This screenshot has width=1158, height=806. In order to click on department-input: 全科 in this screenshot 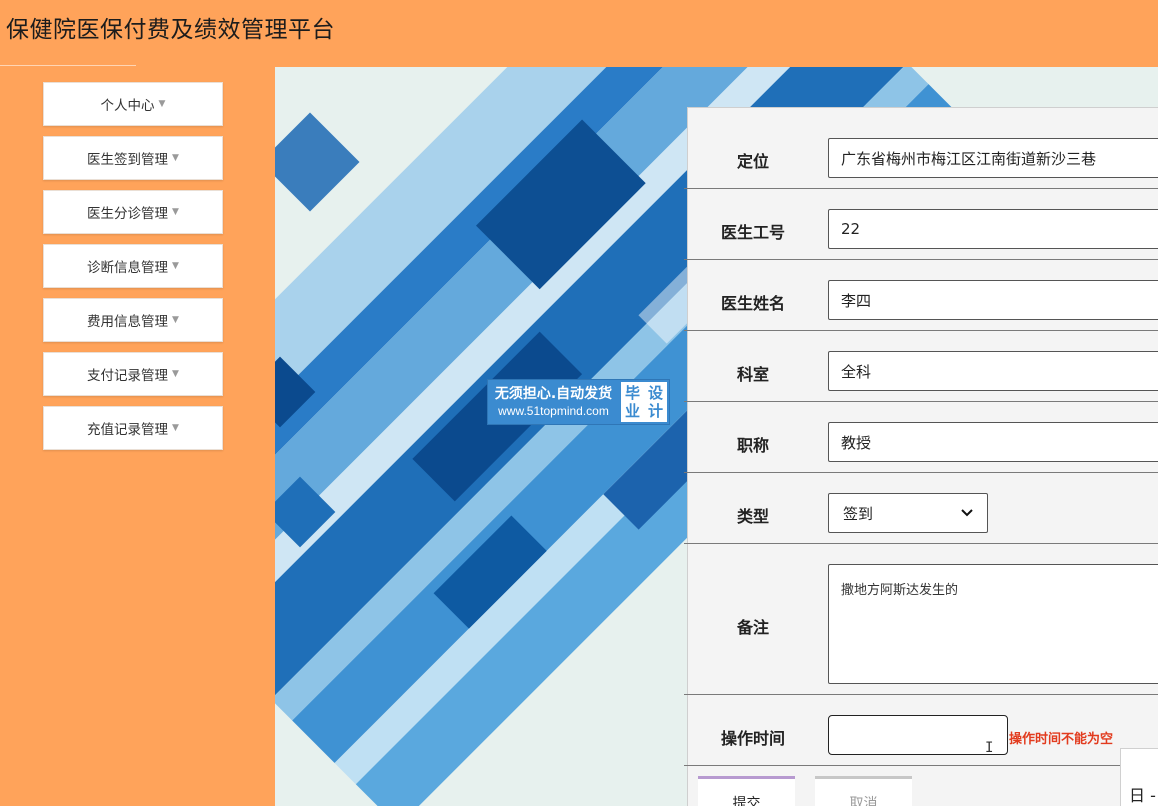, I will do `click(993, 371)`.